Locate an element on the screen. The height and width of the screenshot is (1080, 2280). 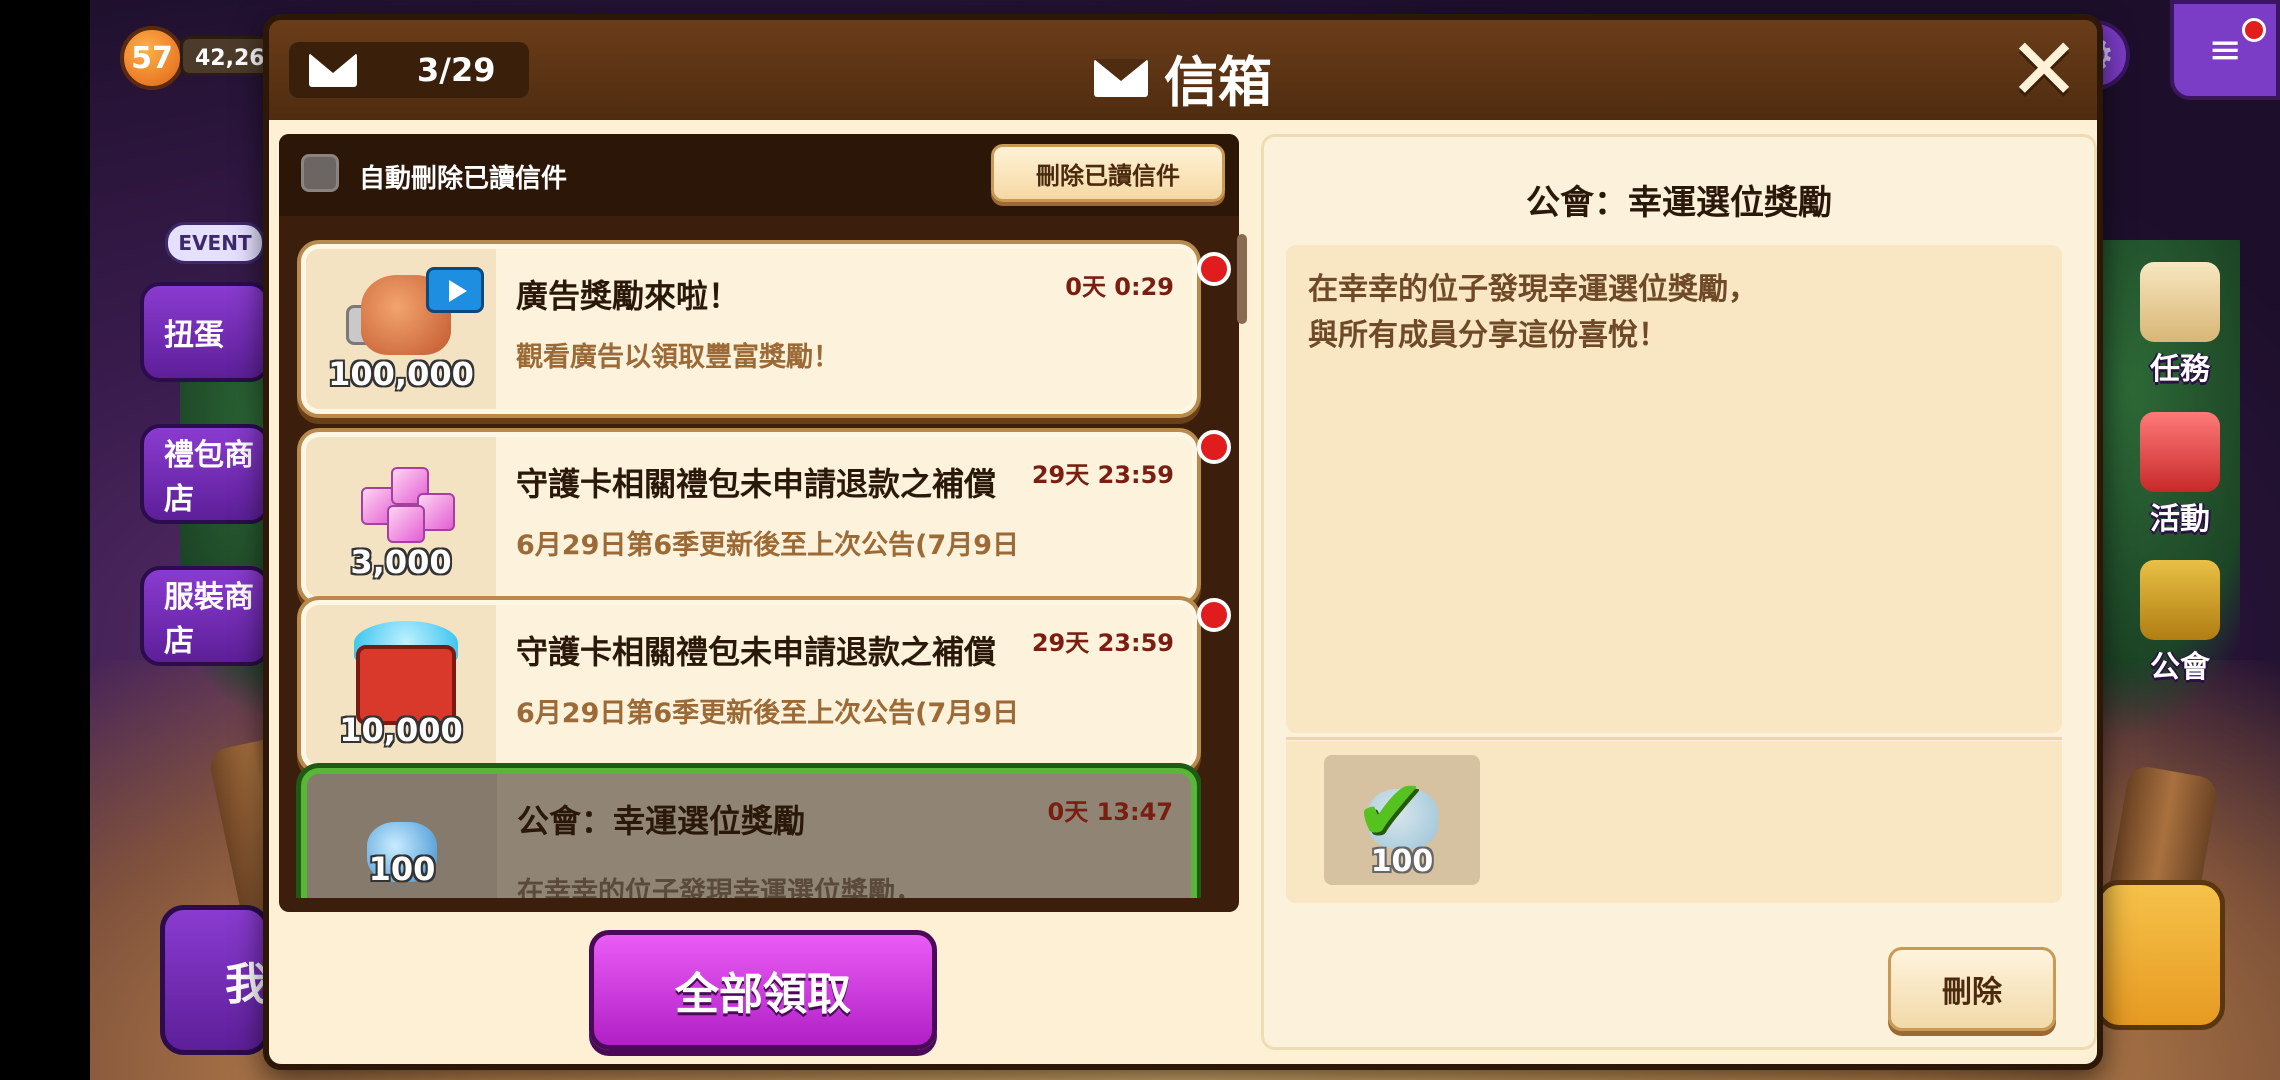
detail-message: 在幸幸的位子發現幸運選位獎勵， 與所有成員分享這份喜悅！ is located at coordinates (1533, 313).